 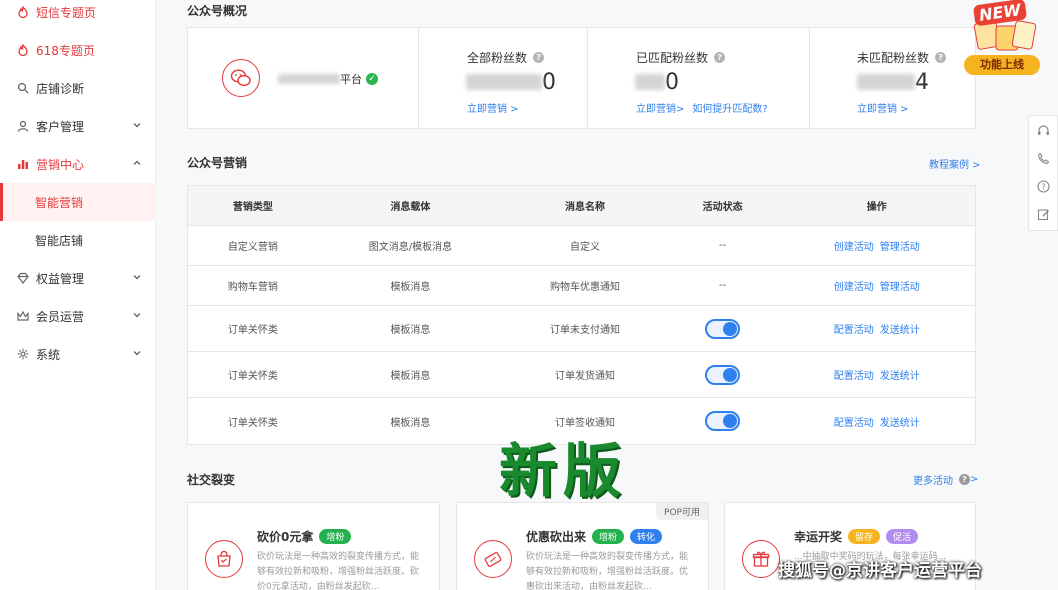 I want to click on source-watermark: 搜狐号@京讲客户运营平台, so click(x=880, y=571).